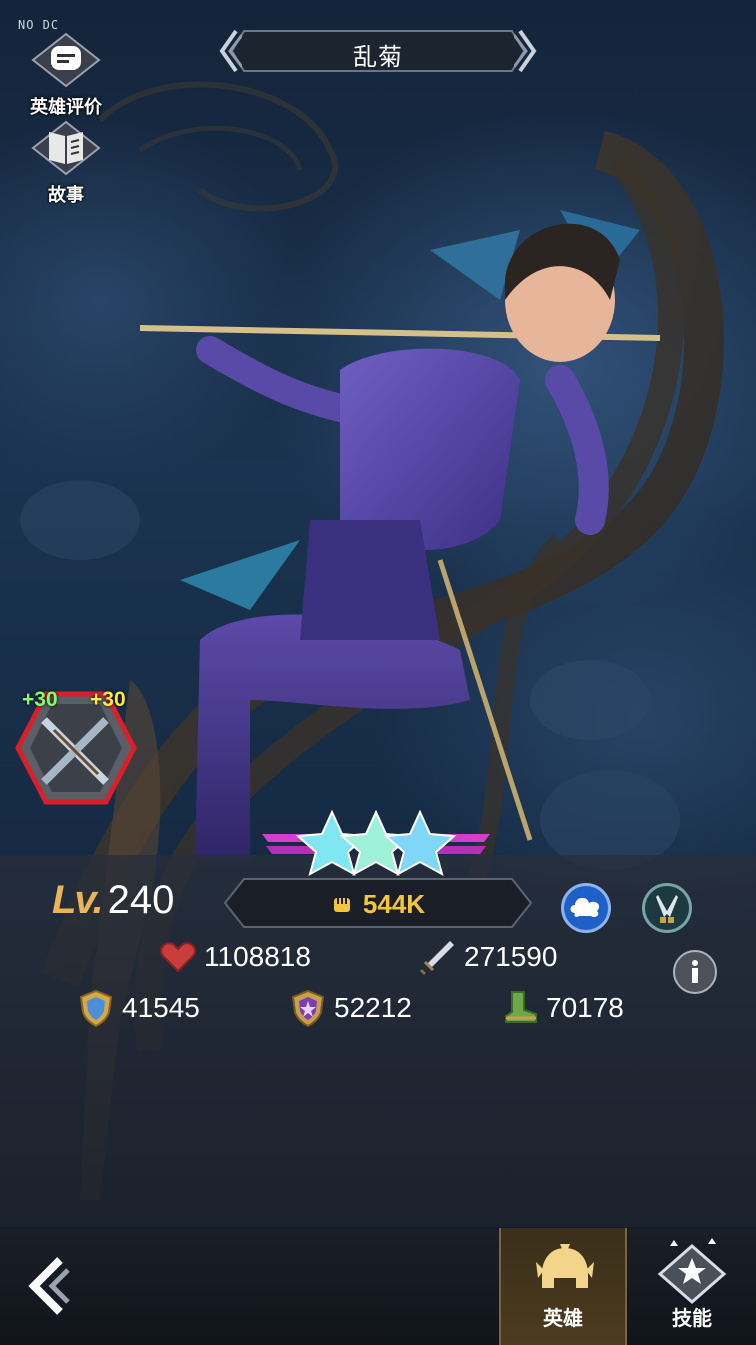 The width and height of the screenshot is (756, 1345). I want to click on star-rating, so click(376, 843).